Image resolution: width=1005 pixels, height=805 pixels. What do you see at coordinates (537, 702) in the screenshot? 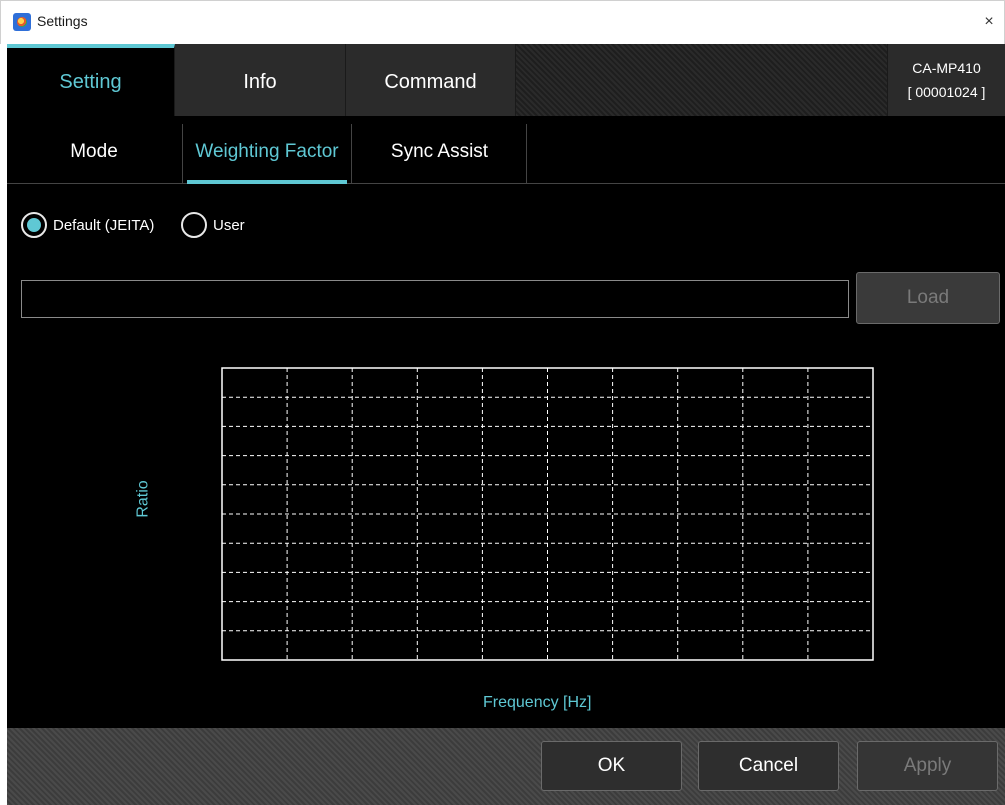
I see `x-axis-label: Frequency [Hz]` at bounding box center [537, 702].